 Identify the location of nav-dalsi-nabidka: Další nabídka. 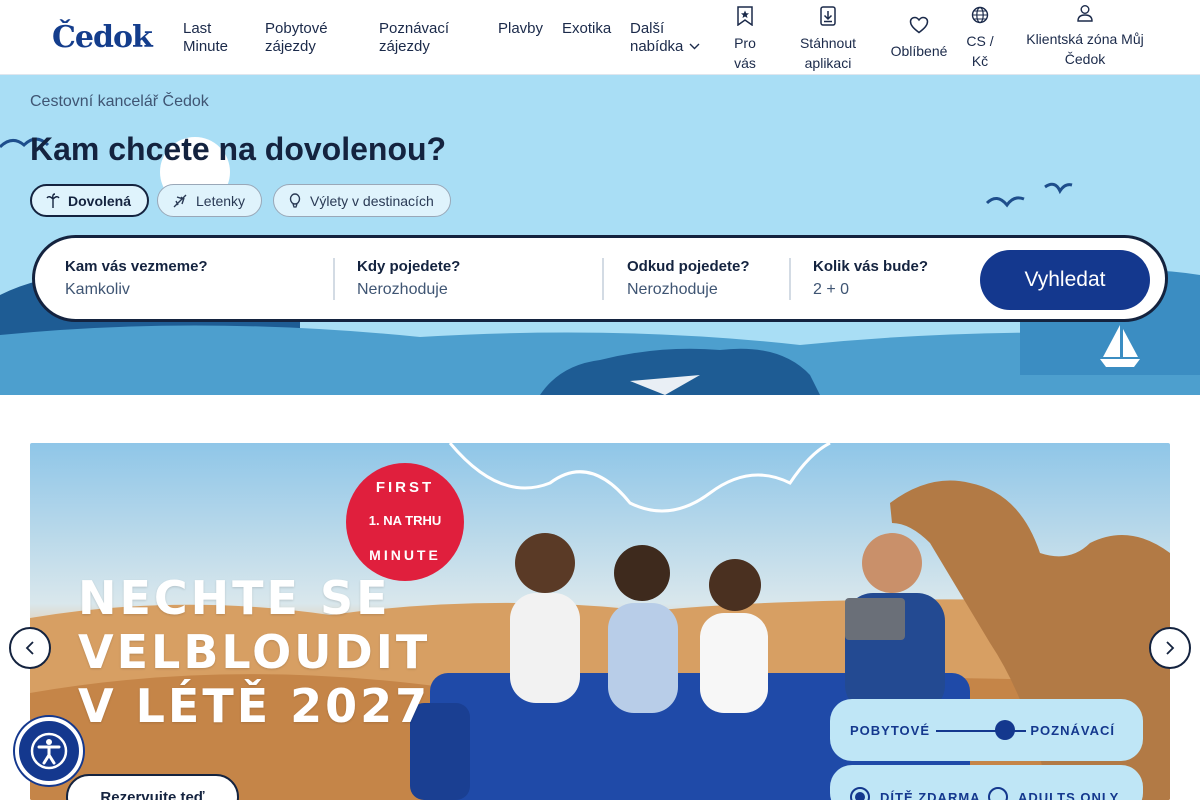
(665, 38).